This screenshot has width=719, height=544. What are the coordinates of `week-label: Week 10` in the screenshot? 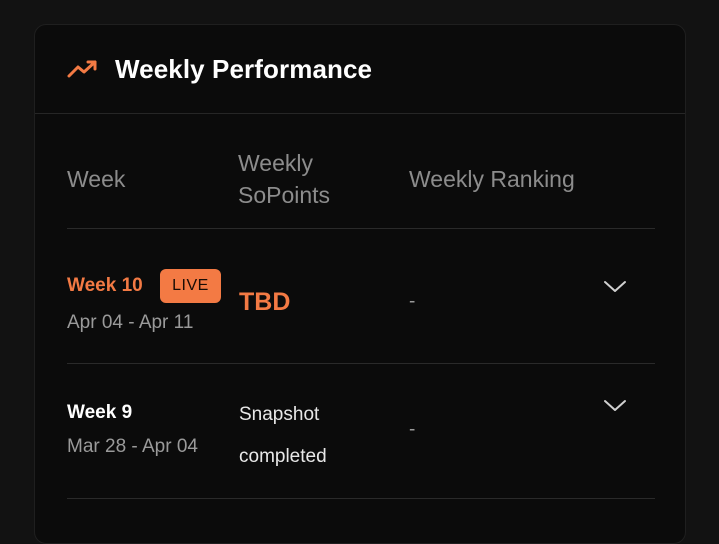 It's located at (105, 285).